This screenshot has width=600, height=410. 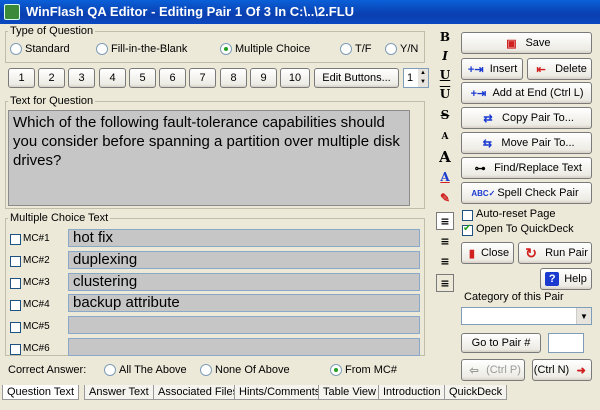 What do you see at coordinates (526, 193) in the screenshot?
I see `spell-check-button: ABC✓ Spell Check Pair` at bounding box center [526, 193].